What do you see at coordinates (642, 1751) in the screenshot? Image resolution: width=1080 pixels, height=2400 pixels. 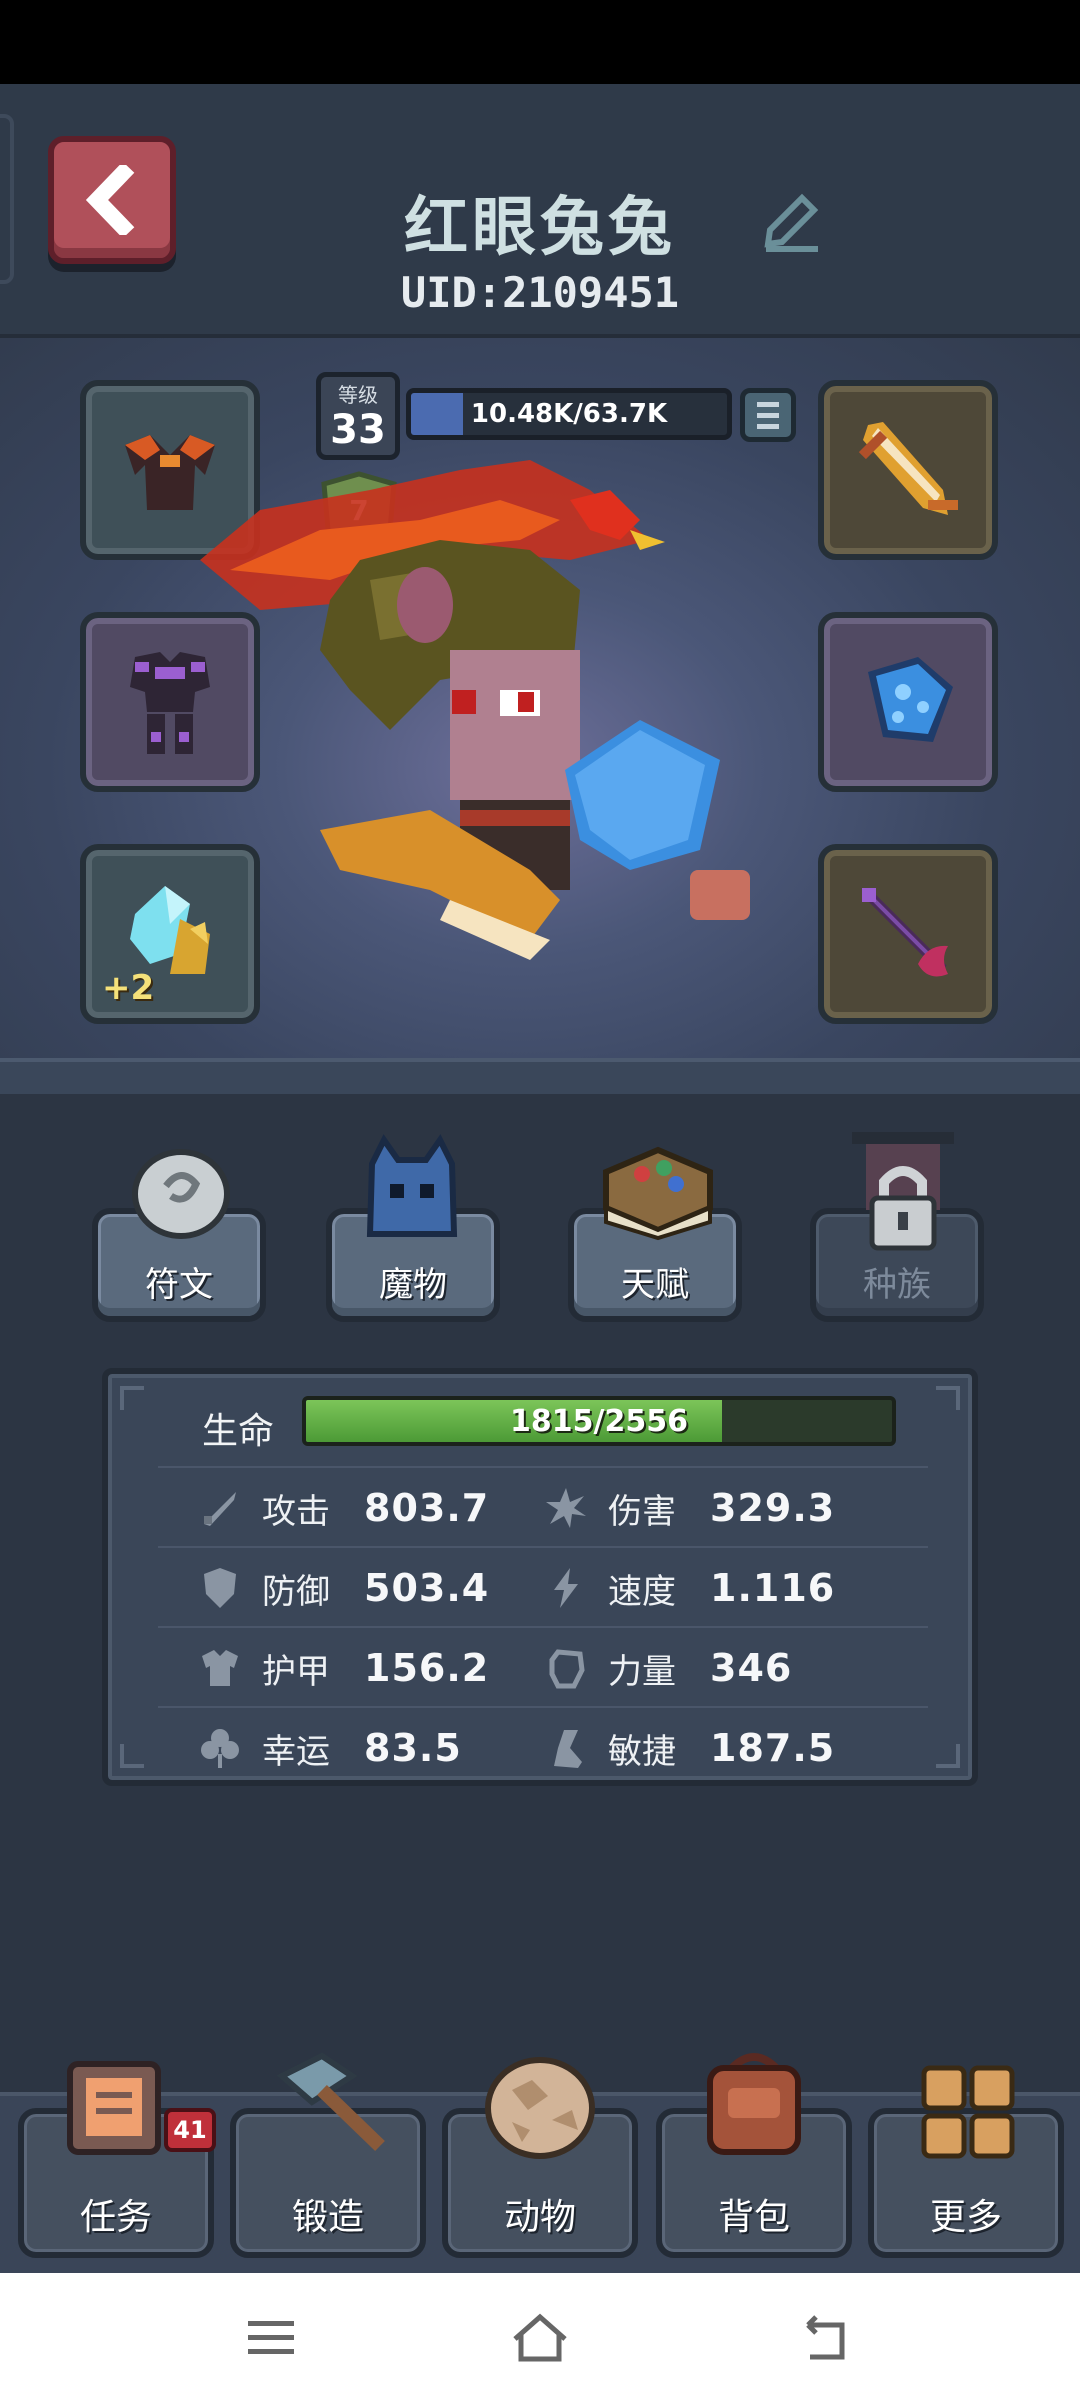 I see `stat-agility-name: 敏捷` at bounding box center [642, 1751].